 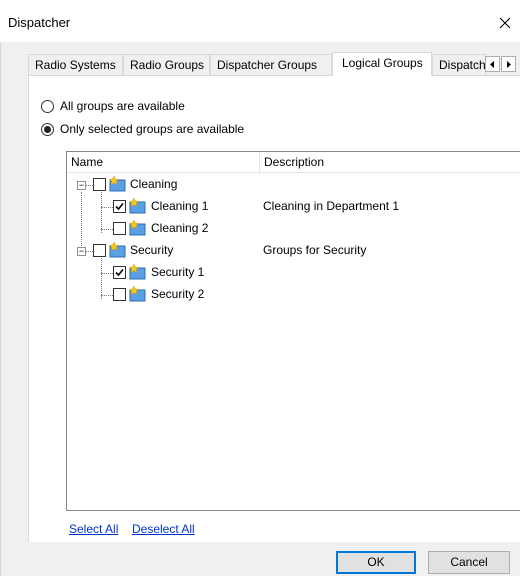 I want to click on selected-groups-label: Only selected groups are available, so click(x=152, y=129).